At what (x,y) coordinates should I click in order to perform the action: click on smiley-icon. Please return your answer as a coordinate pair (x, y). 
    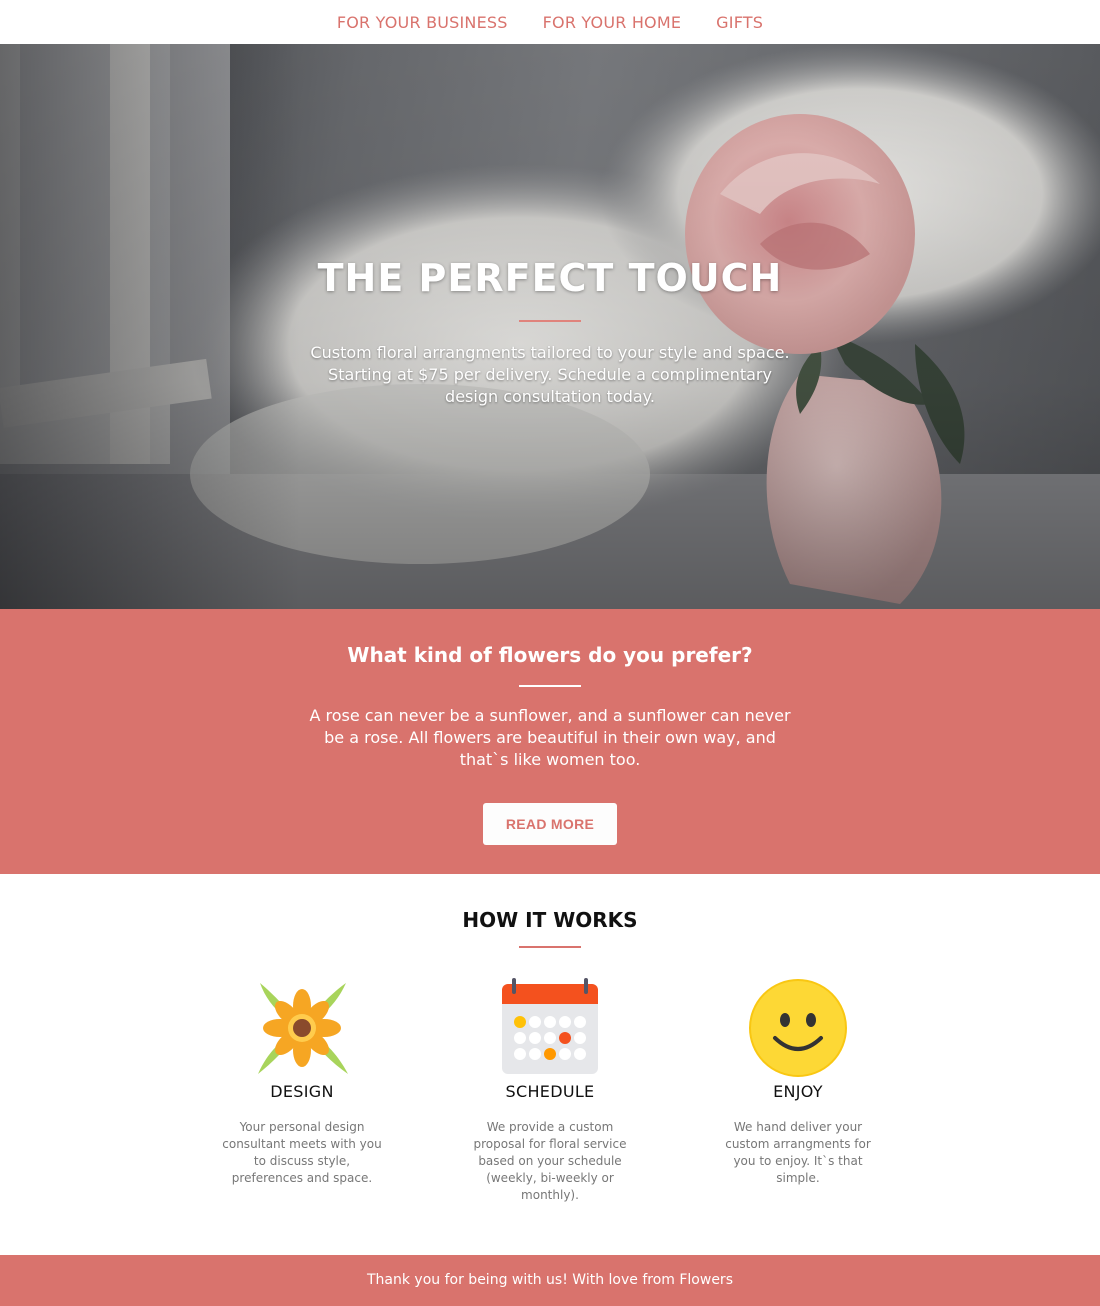
    Looking at the image, I should click on (798, 1028).